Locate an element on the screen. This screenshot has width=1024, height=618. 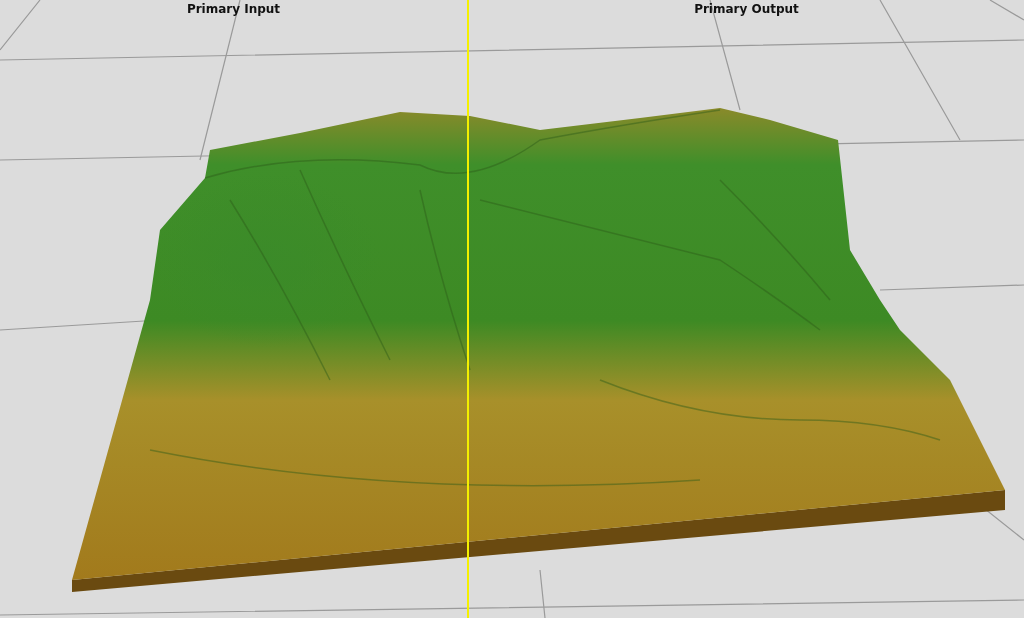
viewport-label: Primary Output is located at coordinates (746, 9).